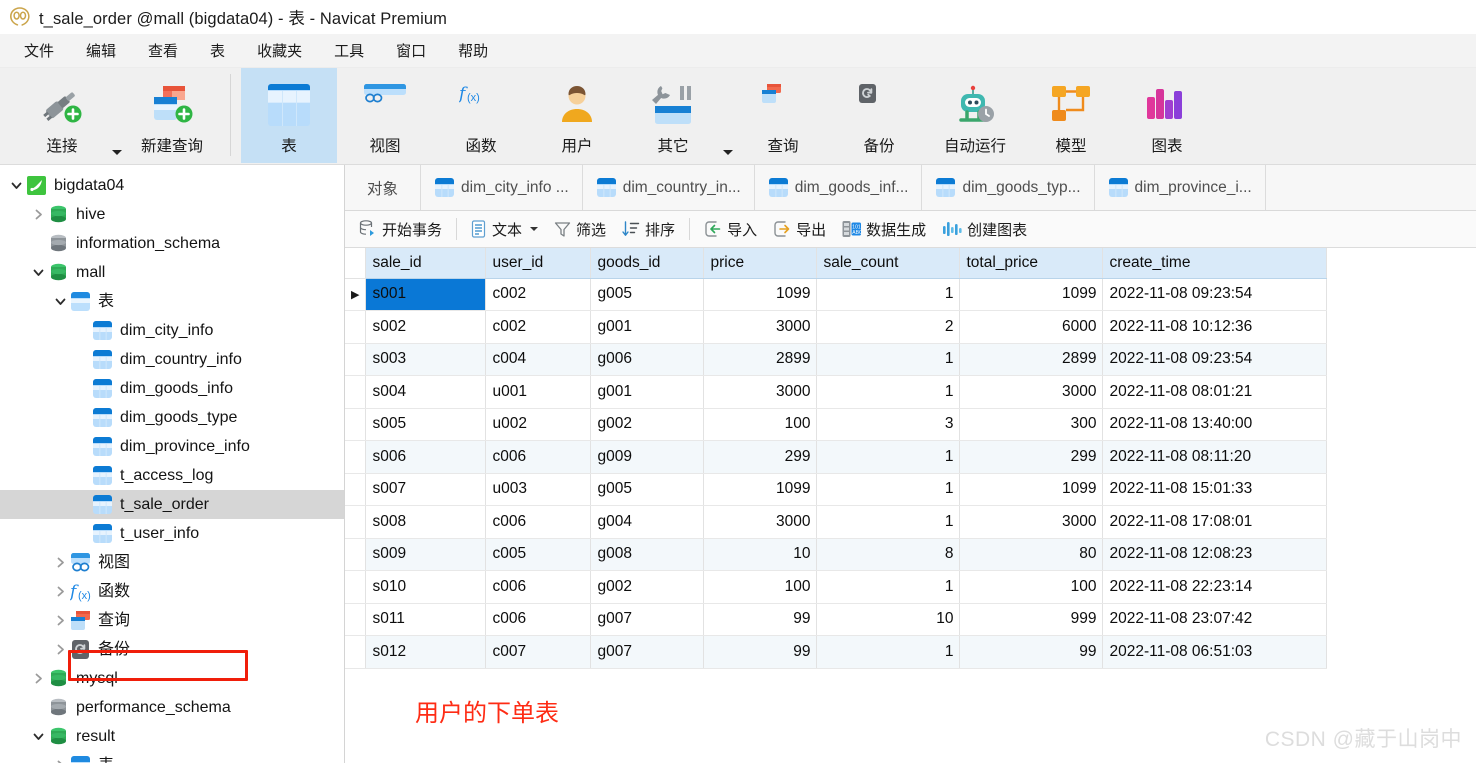 Image resolution: width=1476 pixels, height=763 pixels. Describe the element at coordinates (101, 50) in the screenshot. I see `menu-edit: 编辑` at that location.